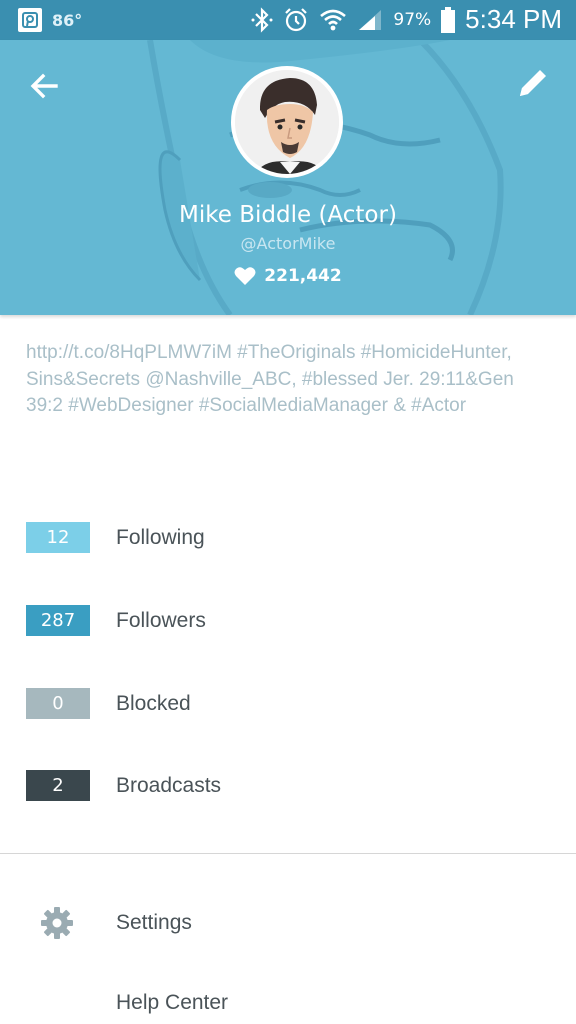 This screenshot has width=576, height=1024. I want to click on pencil-icon, so click(533, 83).